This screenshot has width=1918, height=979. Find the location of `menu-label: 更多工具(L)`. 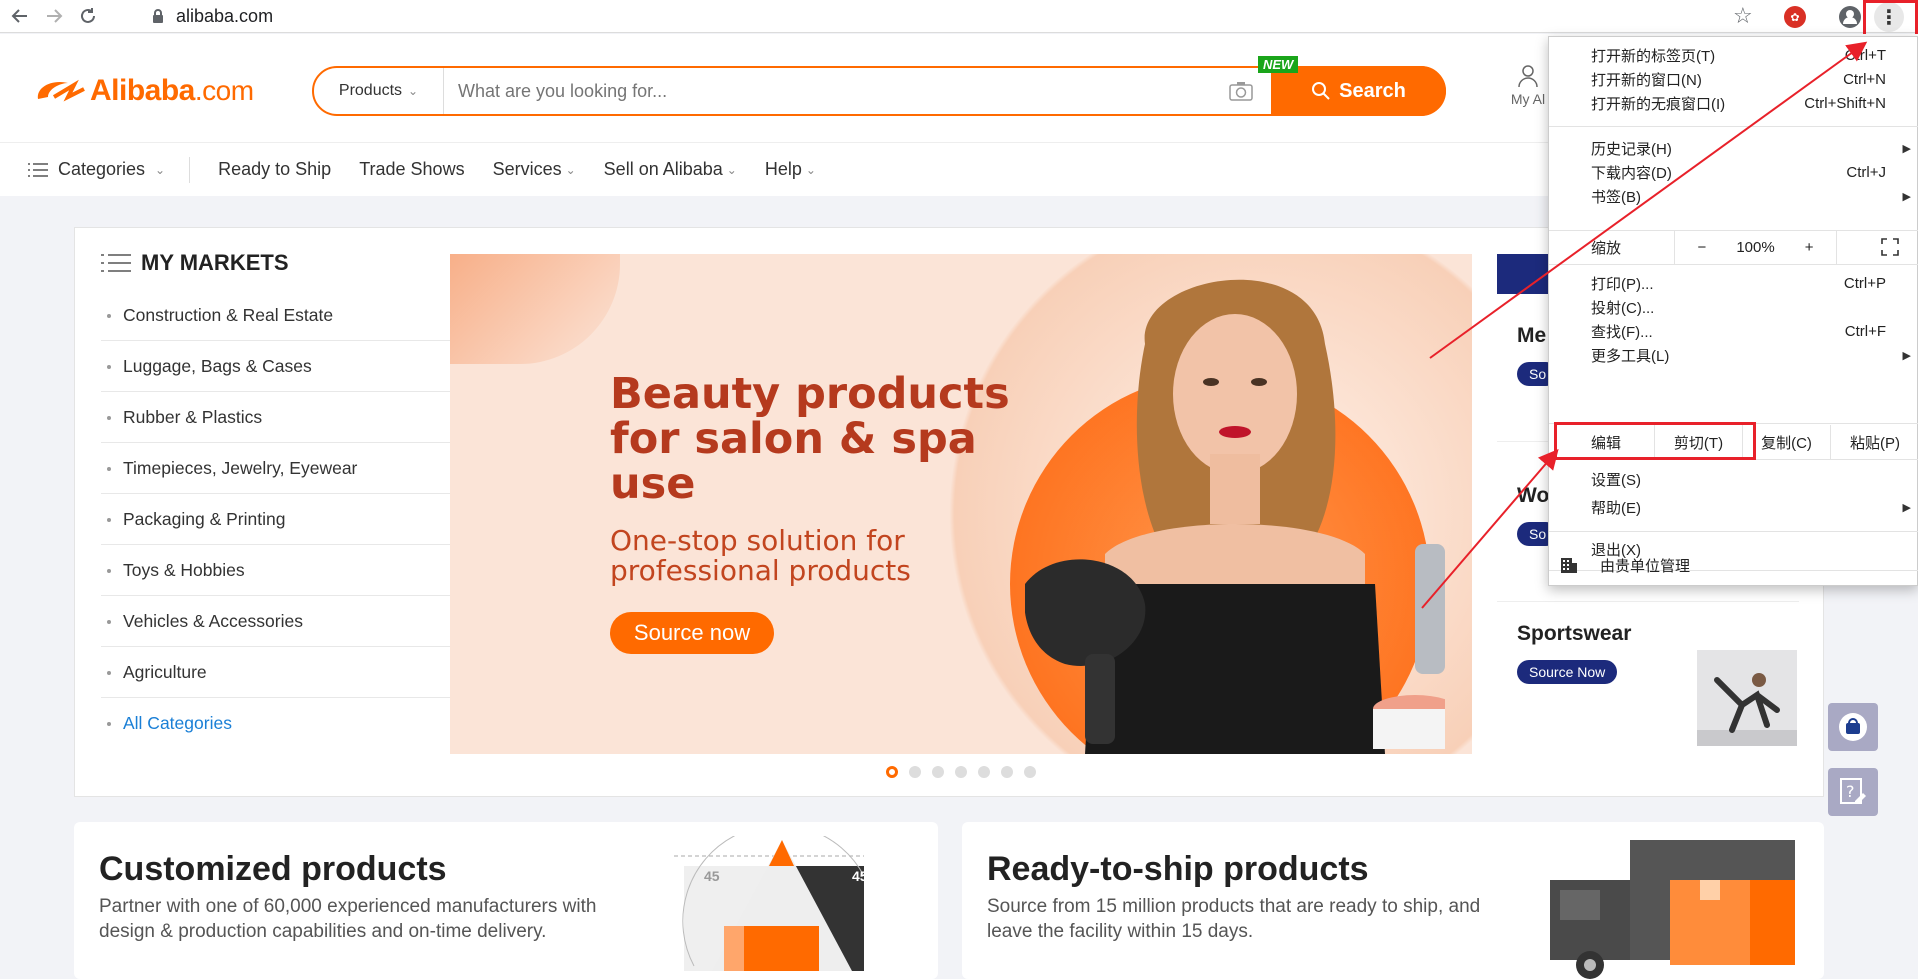

menu-label: 更多工具(L) is located at coordinates (1630, 356).